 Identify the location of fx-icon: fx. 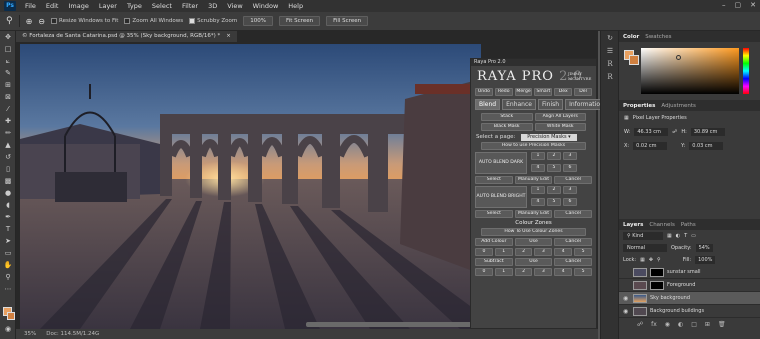
(654, 324).